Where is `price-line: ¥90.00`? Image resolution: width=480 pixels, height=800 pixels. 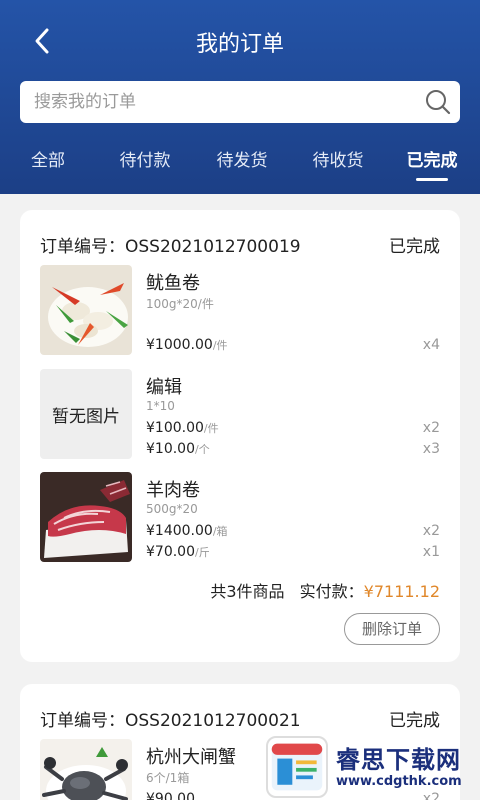
price-line: ¥90.00 is located at coordinates (170, 795).